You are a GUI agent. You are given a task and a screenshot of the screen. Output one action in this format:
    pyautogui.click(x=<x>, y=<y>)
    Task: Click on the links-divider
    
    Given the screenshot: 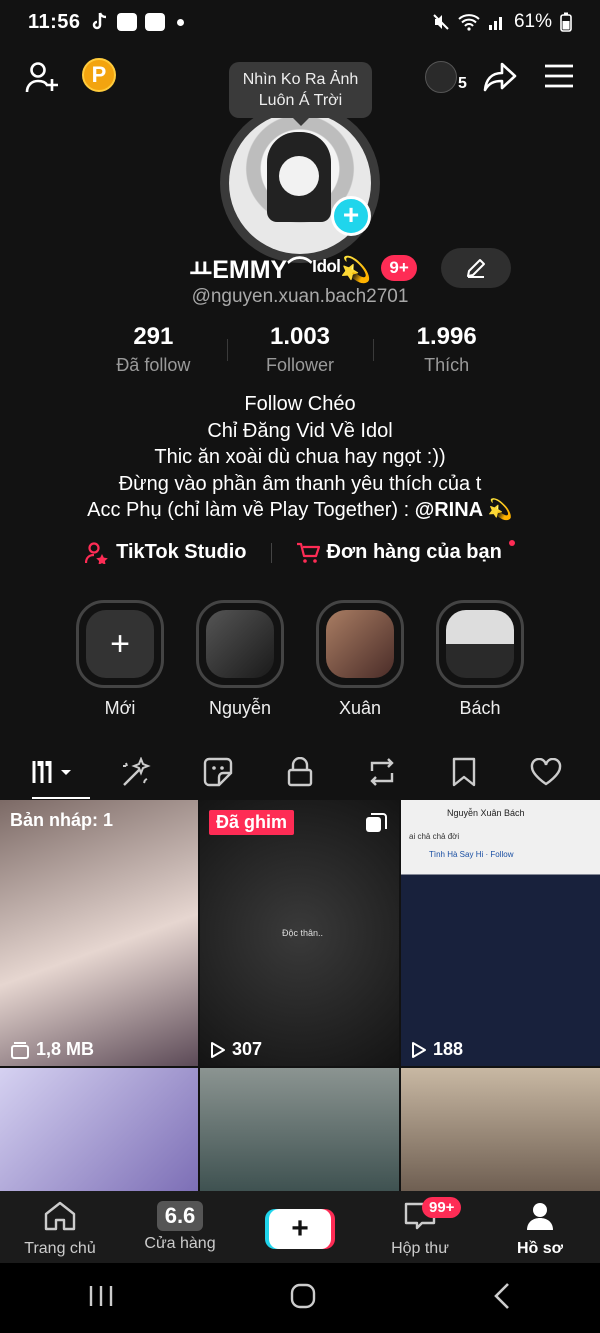 What is the action you would take?
    pyautogui.click(x=271, y=552)
    